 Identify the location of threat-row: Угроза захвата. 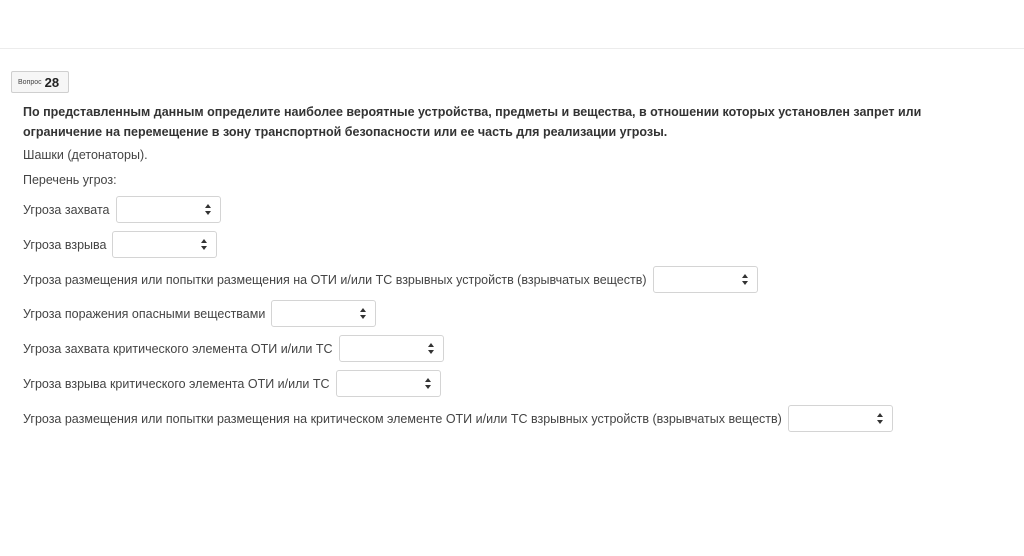
(122, 209).